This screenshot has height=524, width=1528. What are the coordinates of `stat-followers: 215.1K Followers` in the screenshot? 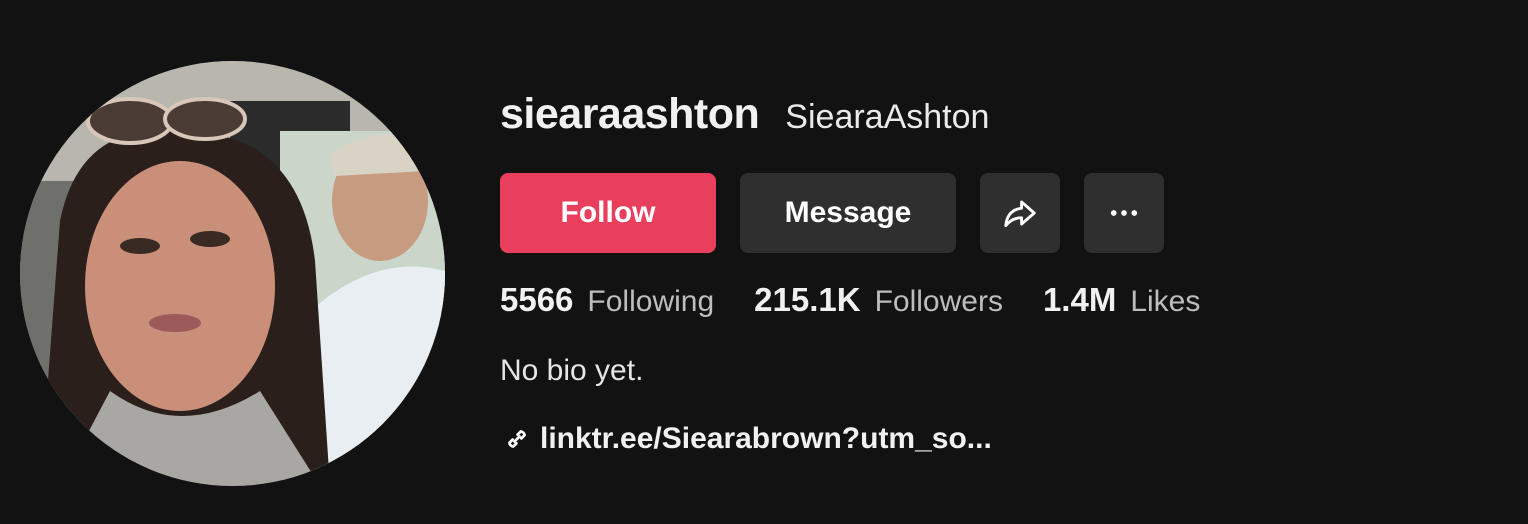 It's located at (878, 300).